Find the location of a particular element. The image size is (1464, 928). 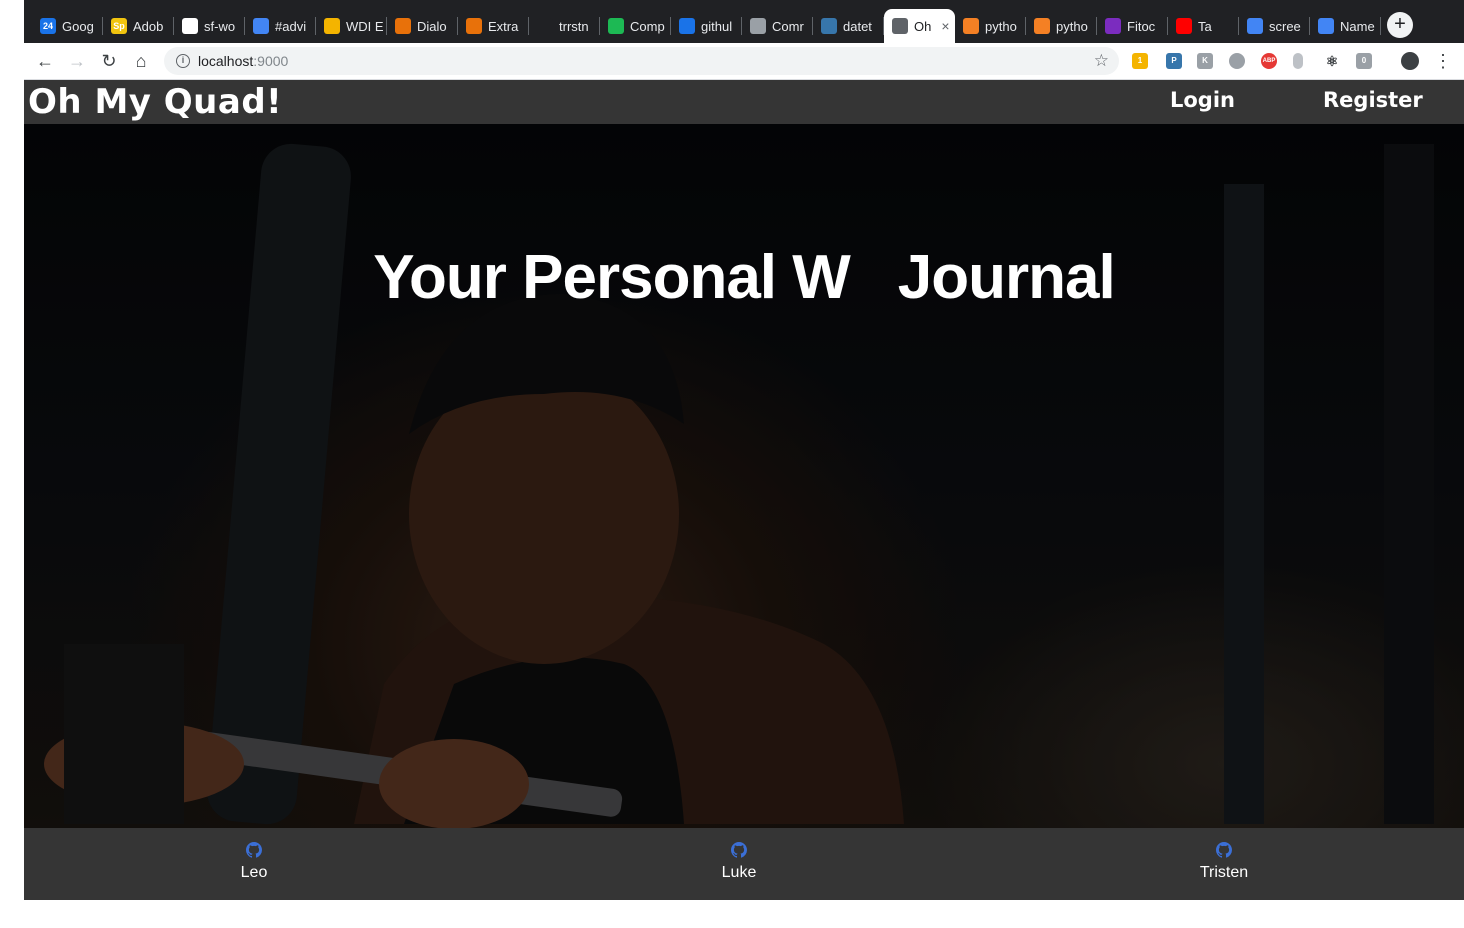

tab-title: Name is located at coordinates (1357, 26).